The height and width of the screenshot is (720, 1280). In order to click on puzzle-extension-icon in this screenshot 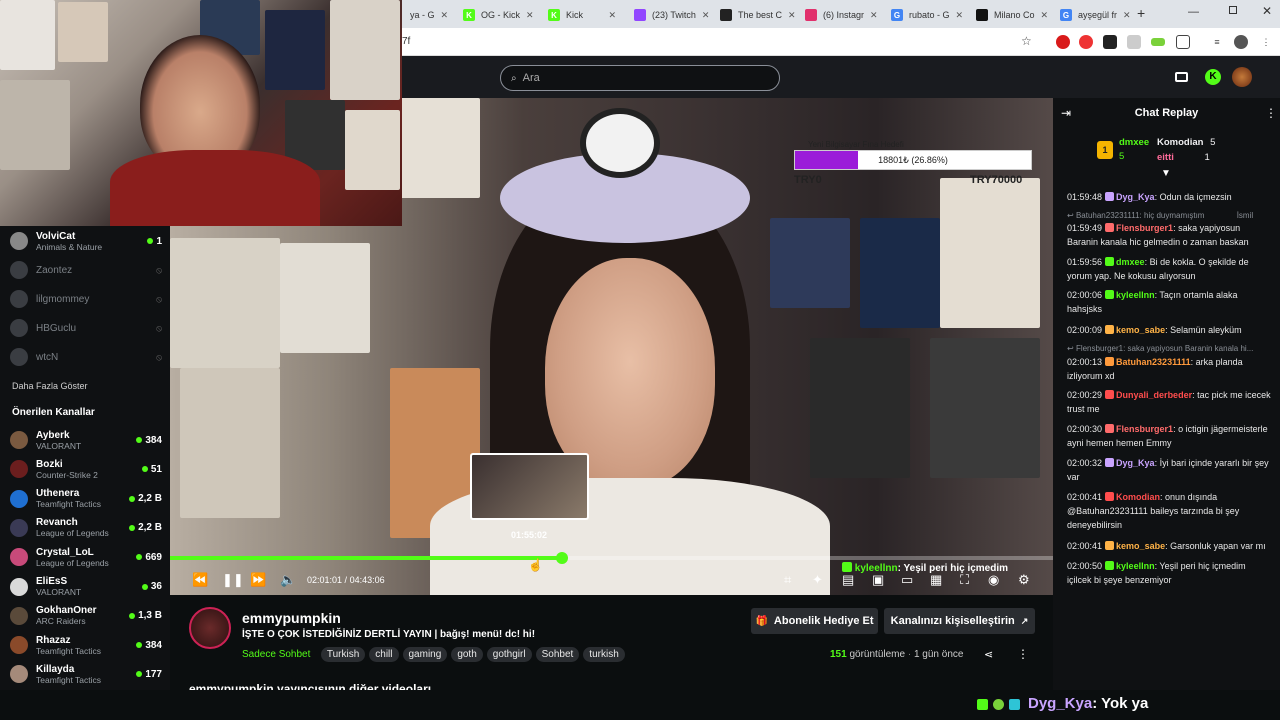, I will do `click(1110, 42)`.